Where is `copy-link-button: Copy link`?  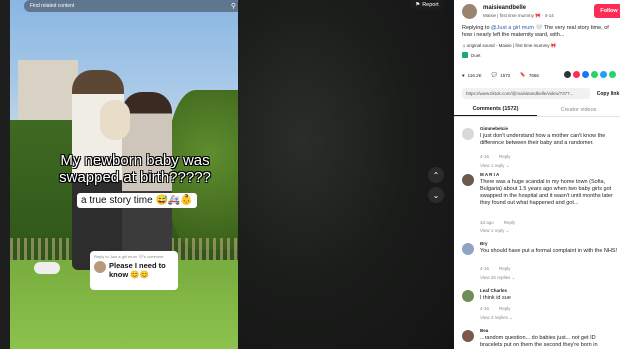
copy-link-button: Copy link is located at coordinates (606, 93).